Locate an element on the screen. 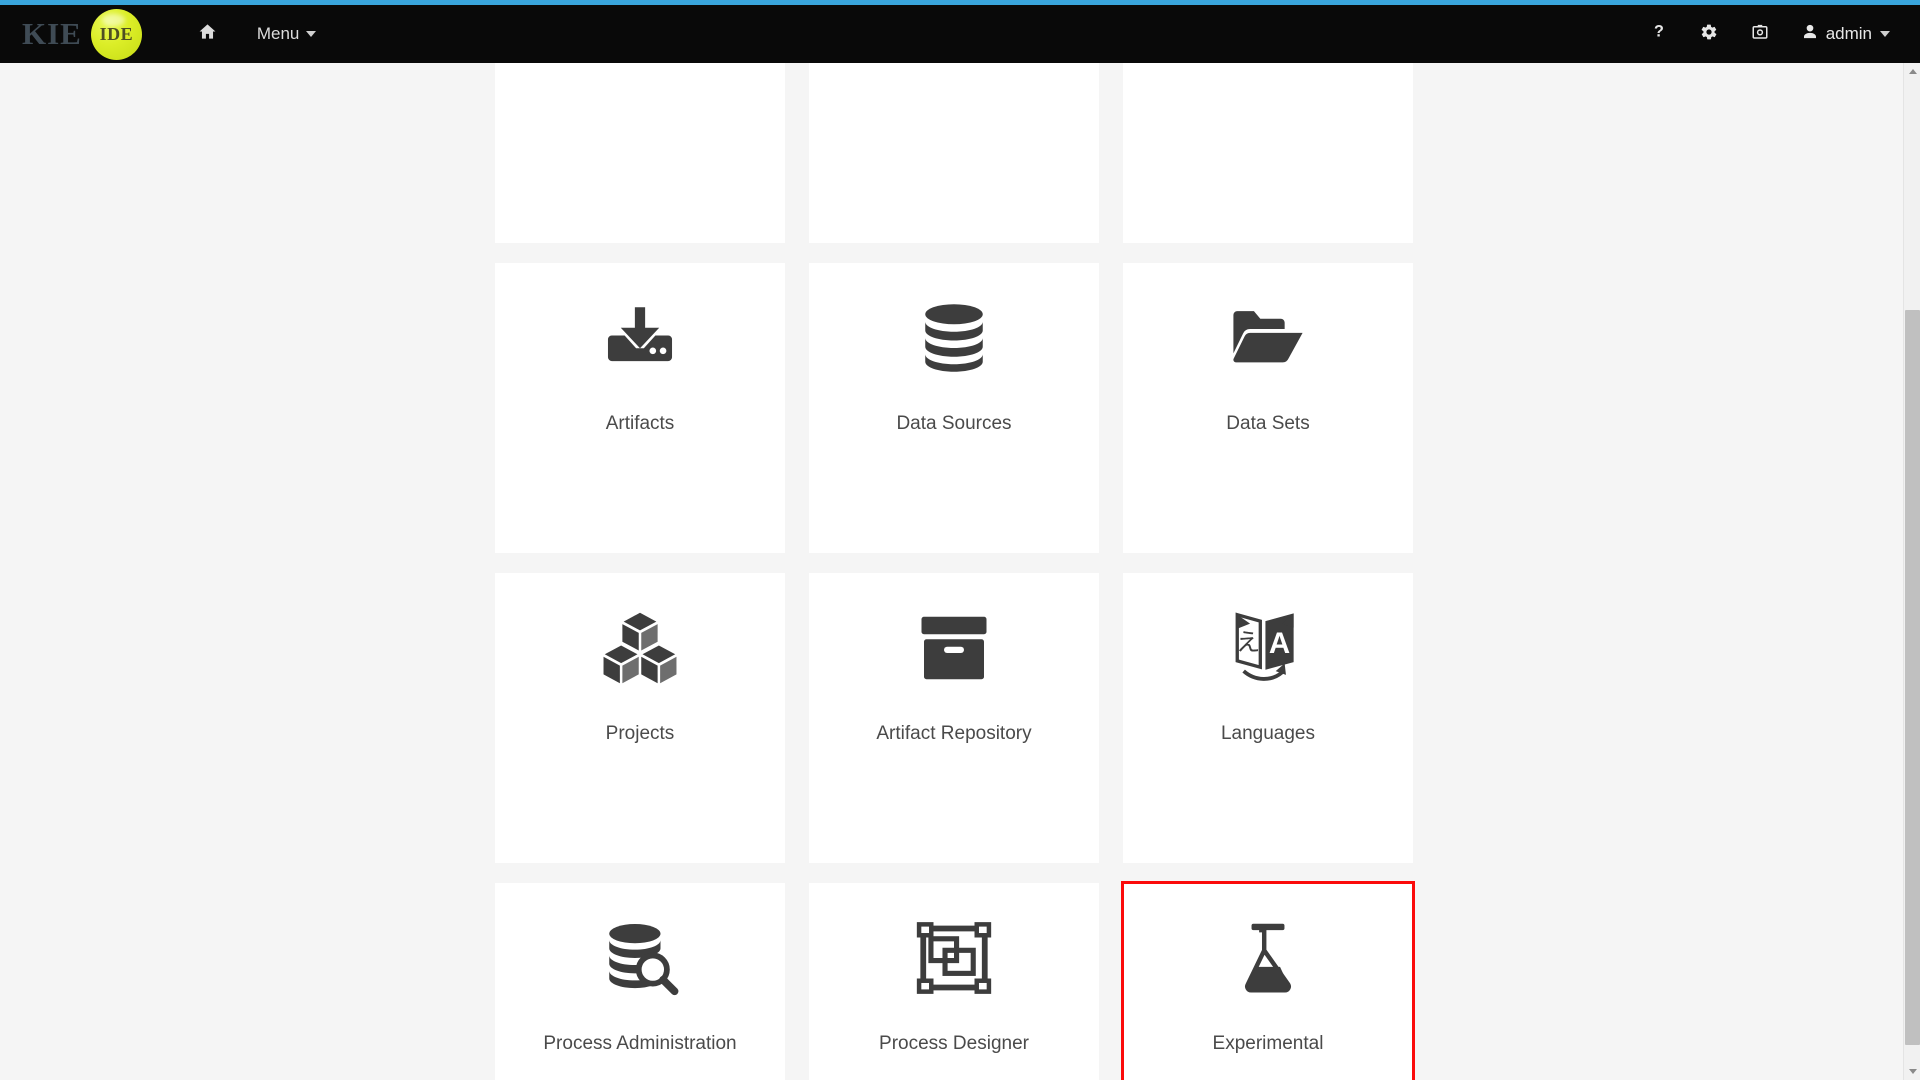 The image size is (1920, 1080). gear-icon is located at coordinates (1709, 34).